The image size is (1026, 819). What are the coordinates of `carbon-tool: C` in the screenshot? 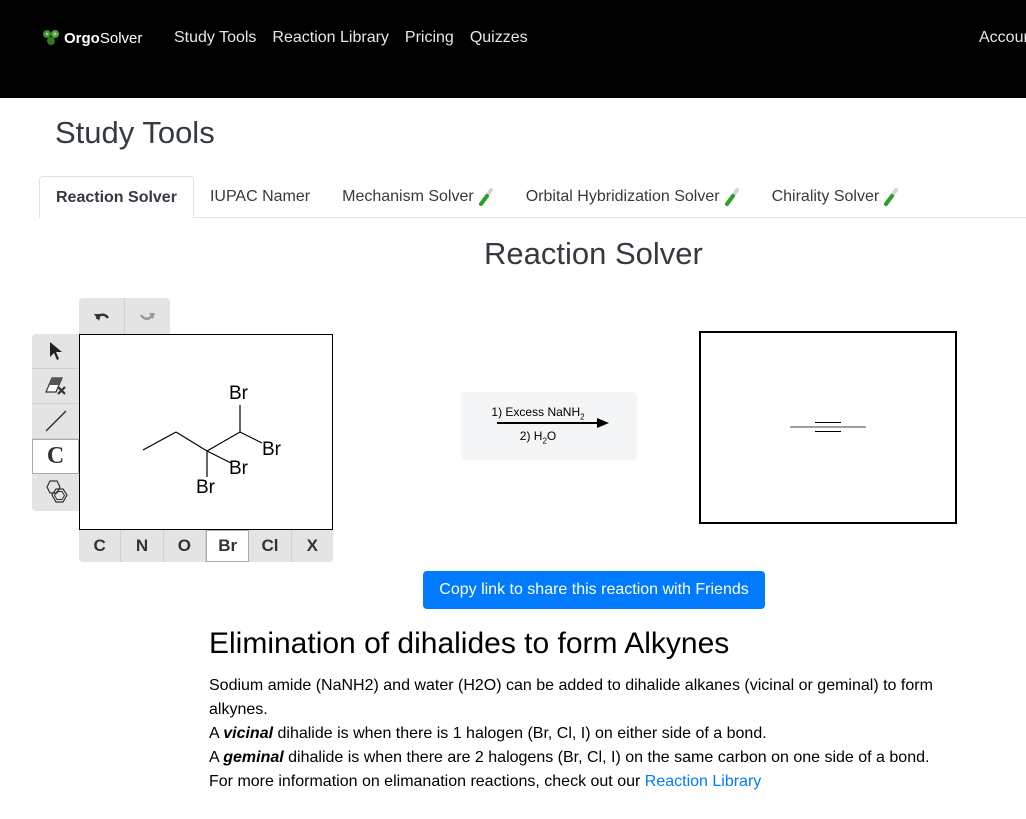 It's located at (55, 456).